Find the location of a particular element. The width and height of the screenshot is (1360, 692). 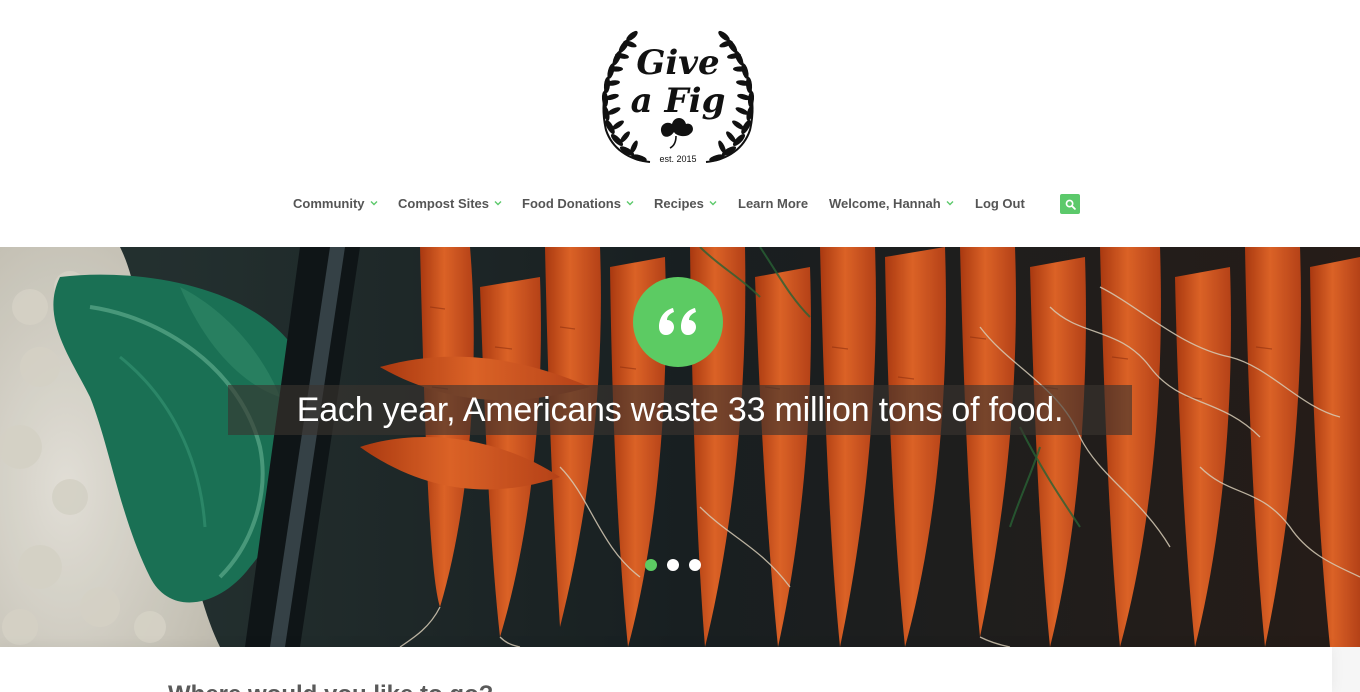

nav-item-label: Log Out is located at coordinates (1000, 203).